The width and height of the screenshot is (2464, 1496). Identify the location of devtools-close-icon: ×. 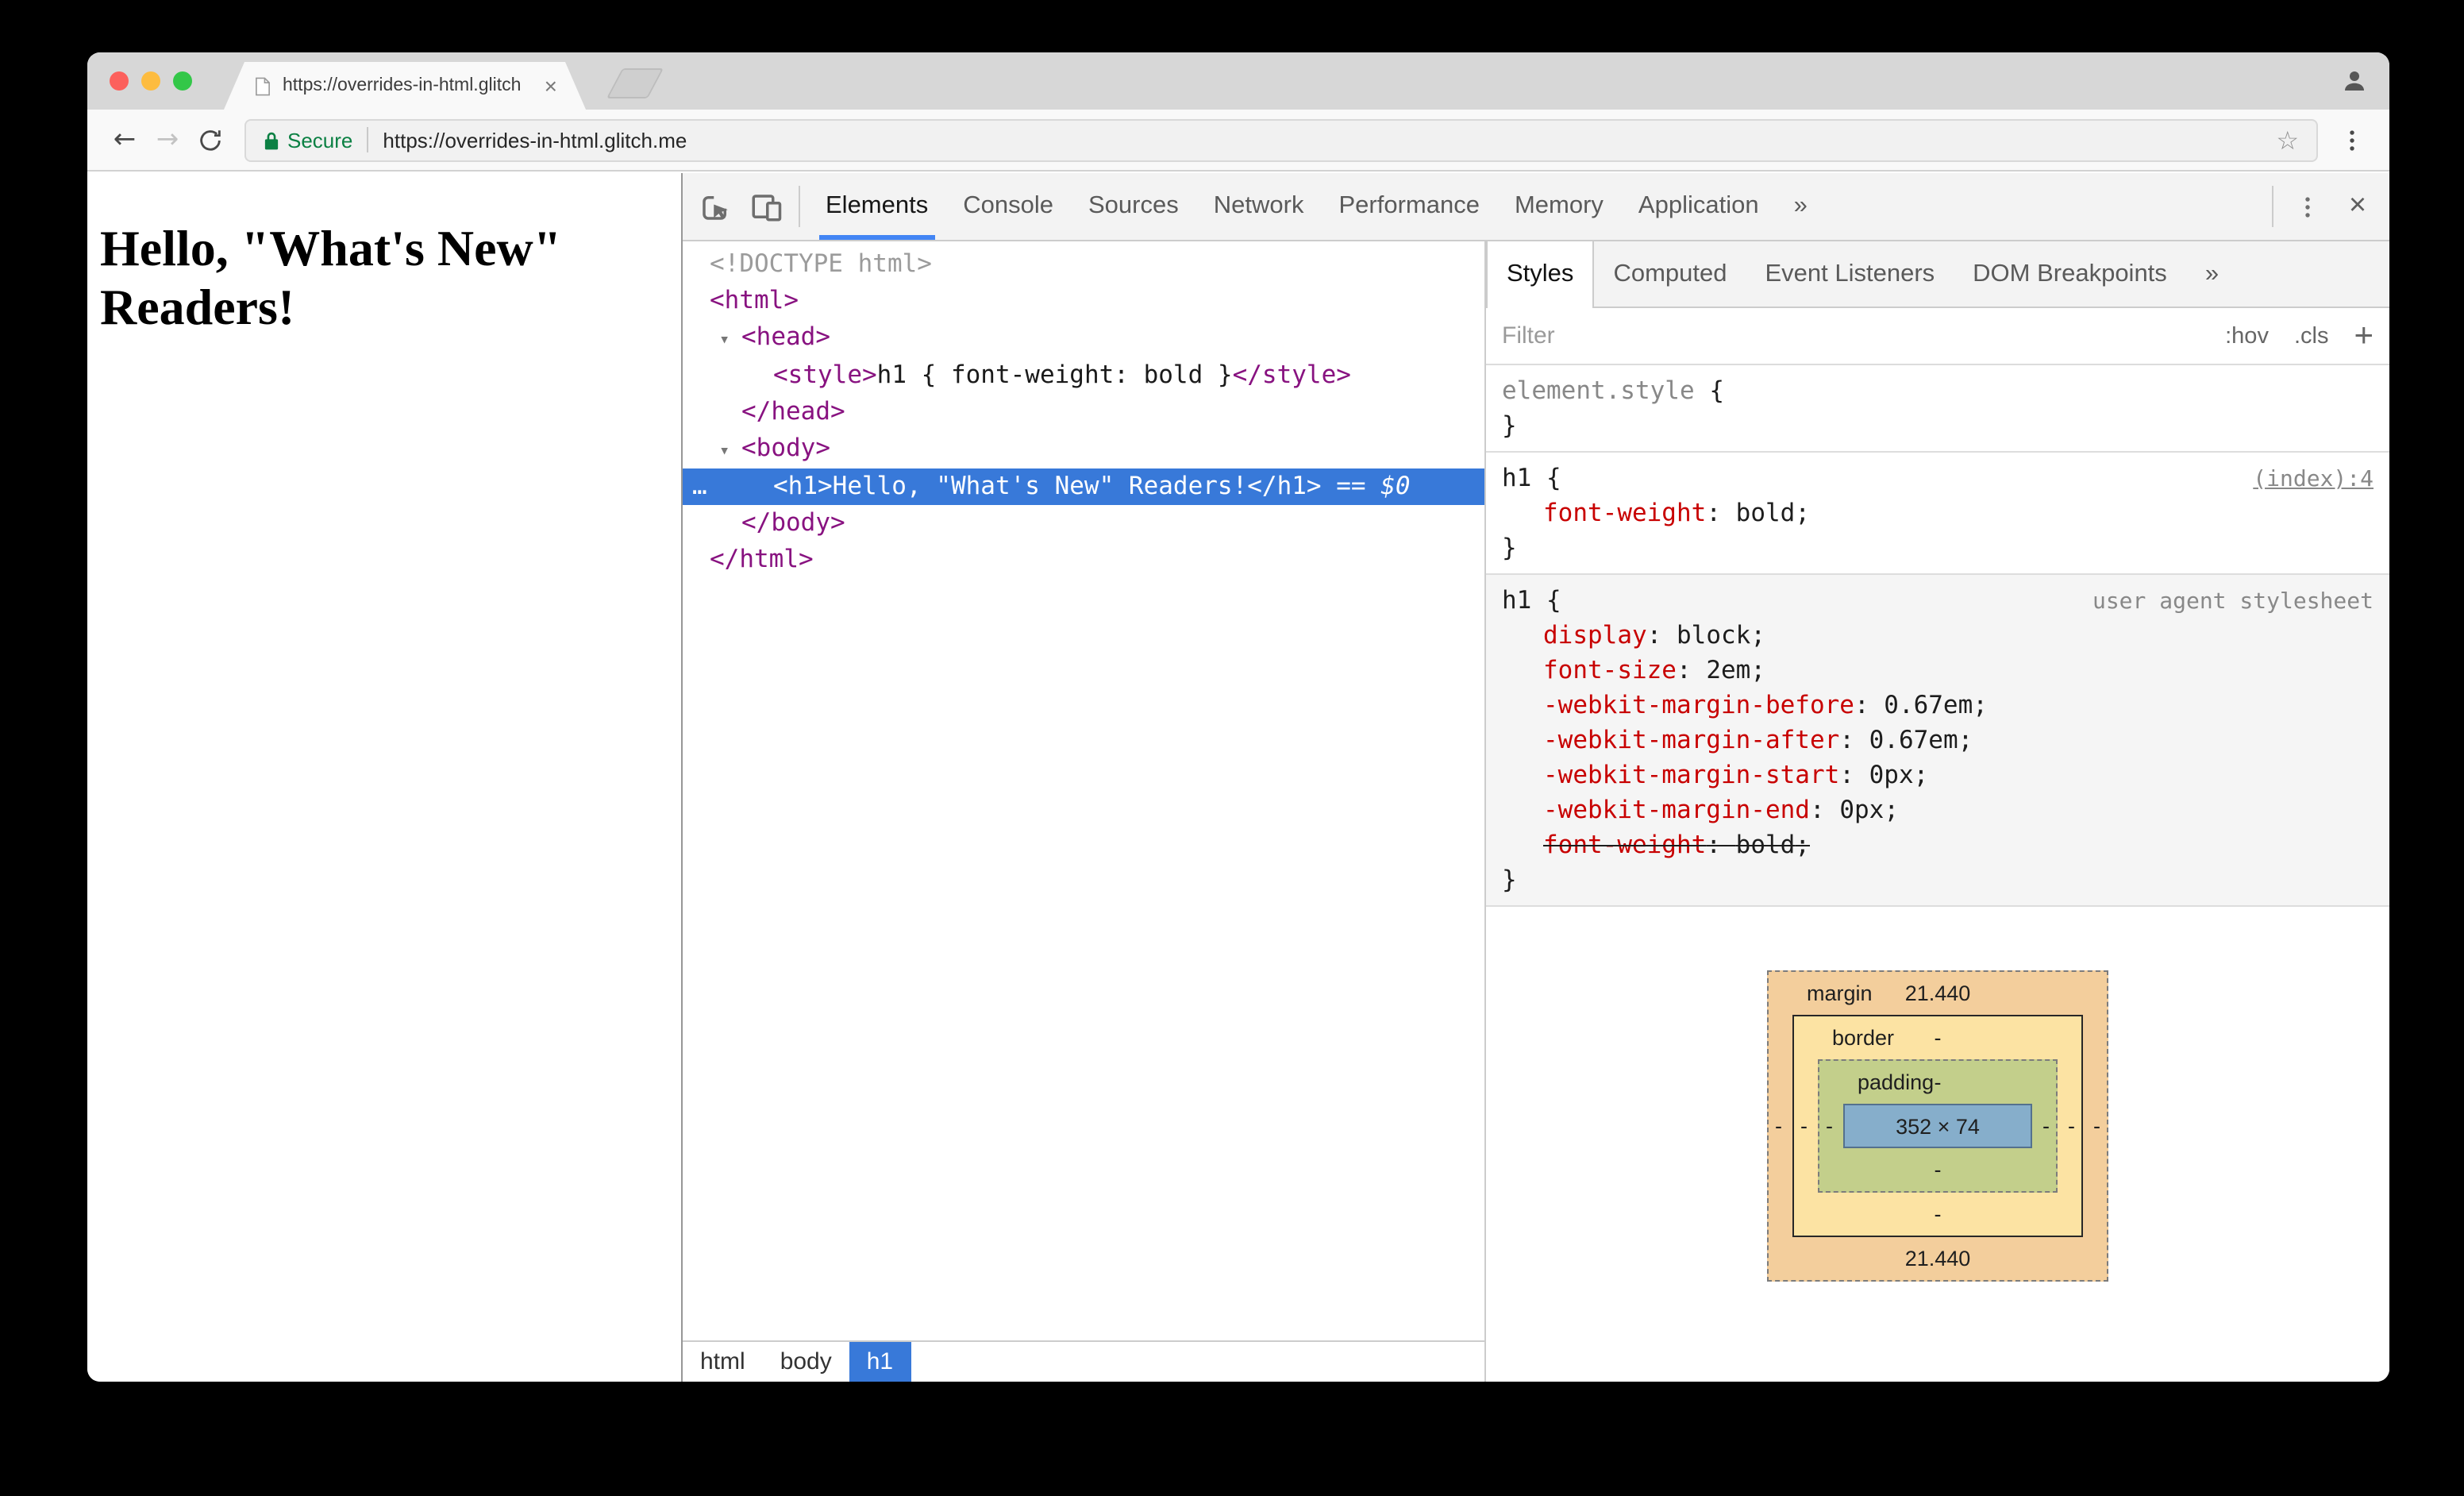
(2357, 207).